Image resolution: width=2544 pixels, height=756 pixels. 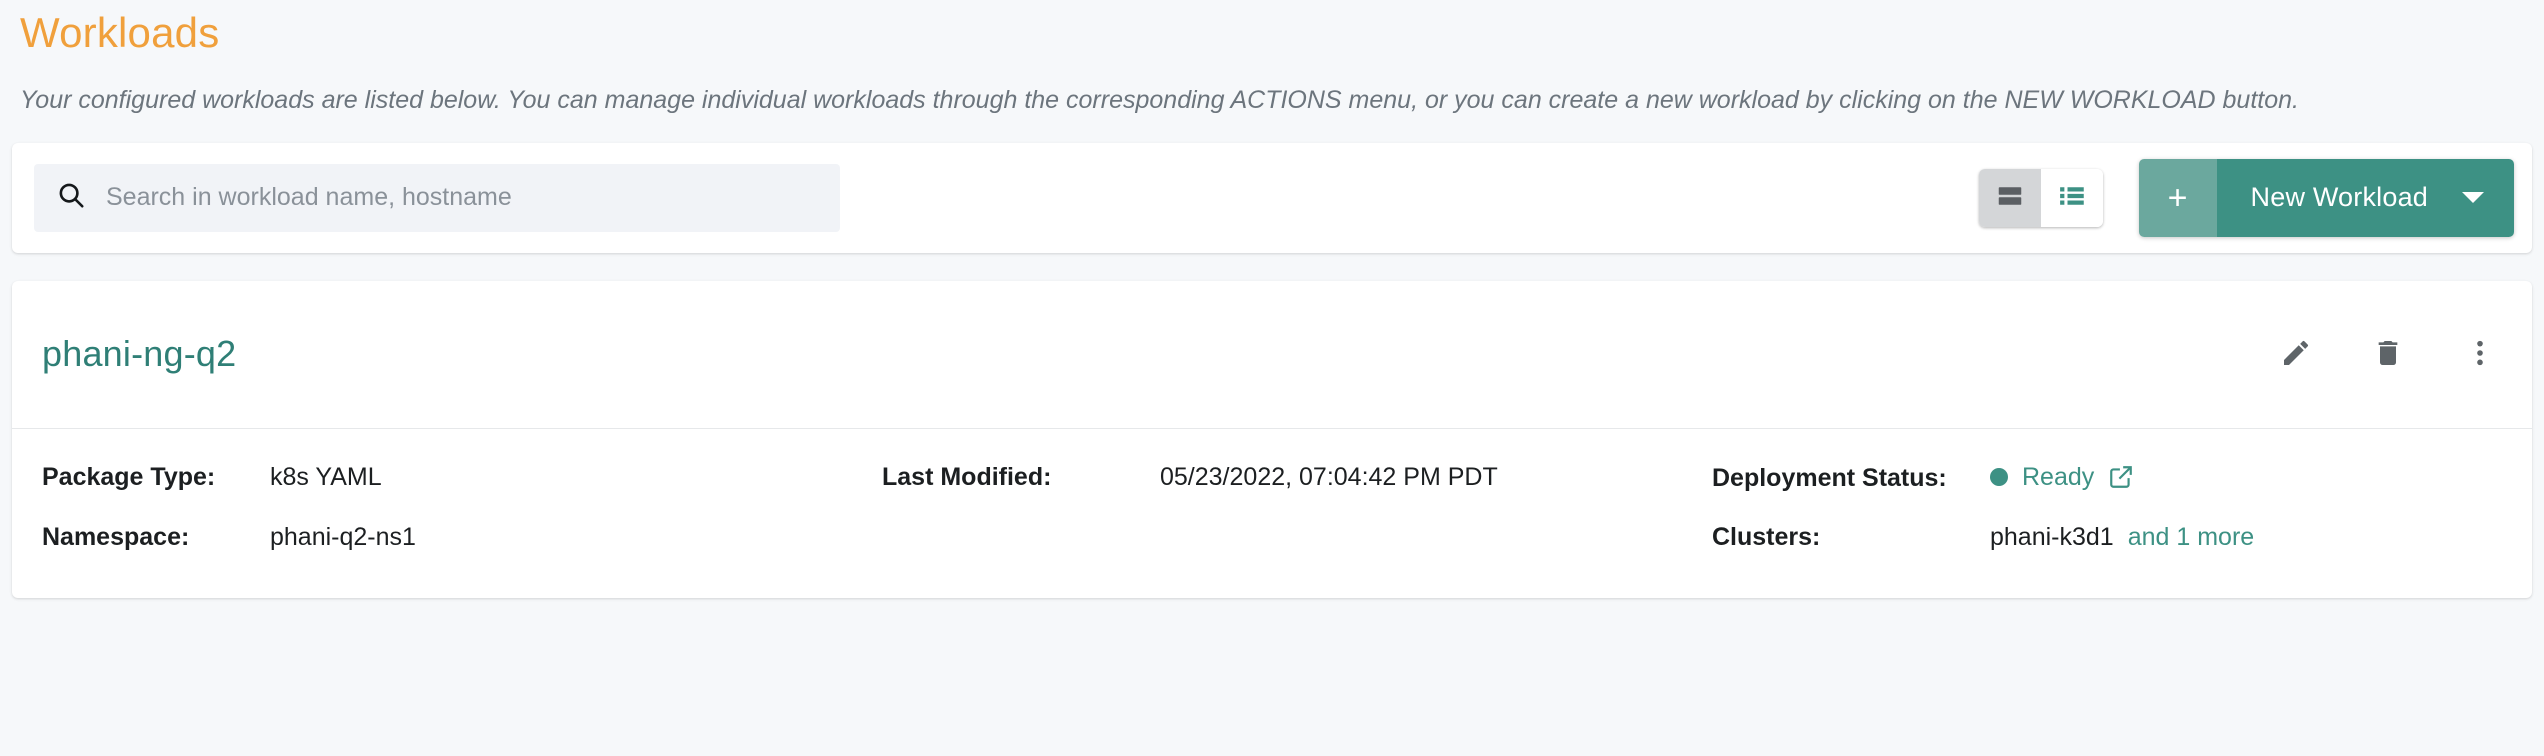 I want to click on trash-icon, so click(x=2388, y=354).